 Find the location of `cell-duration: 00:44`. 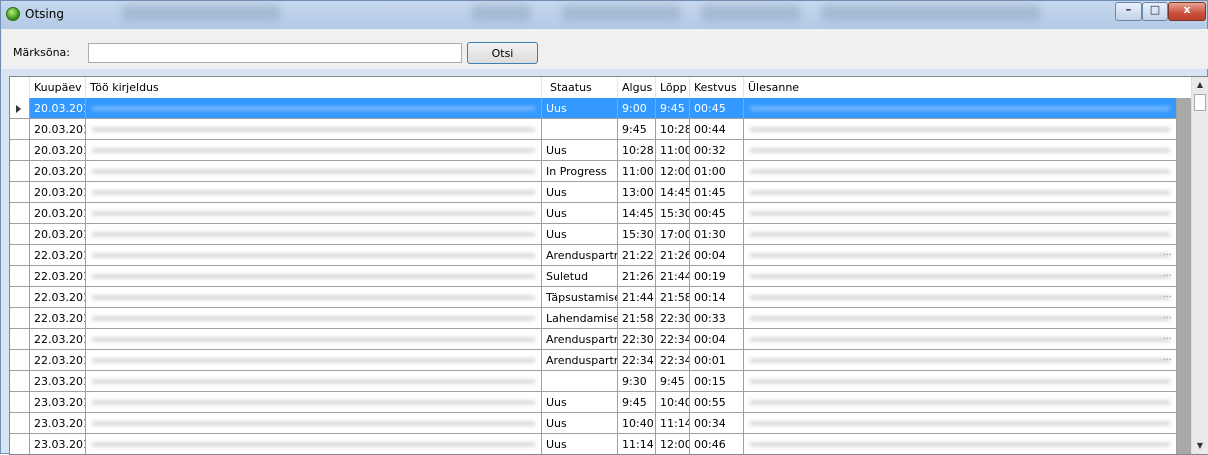

cell-duration: 00:44 is located at coordinates (717, 129).